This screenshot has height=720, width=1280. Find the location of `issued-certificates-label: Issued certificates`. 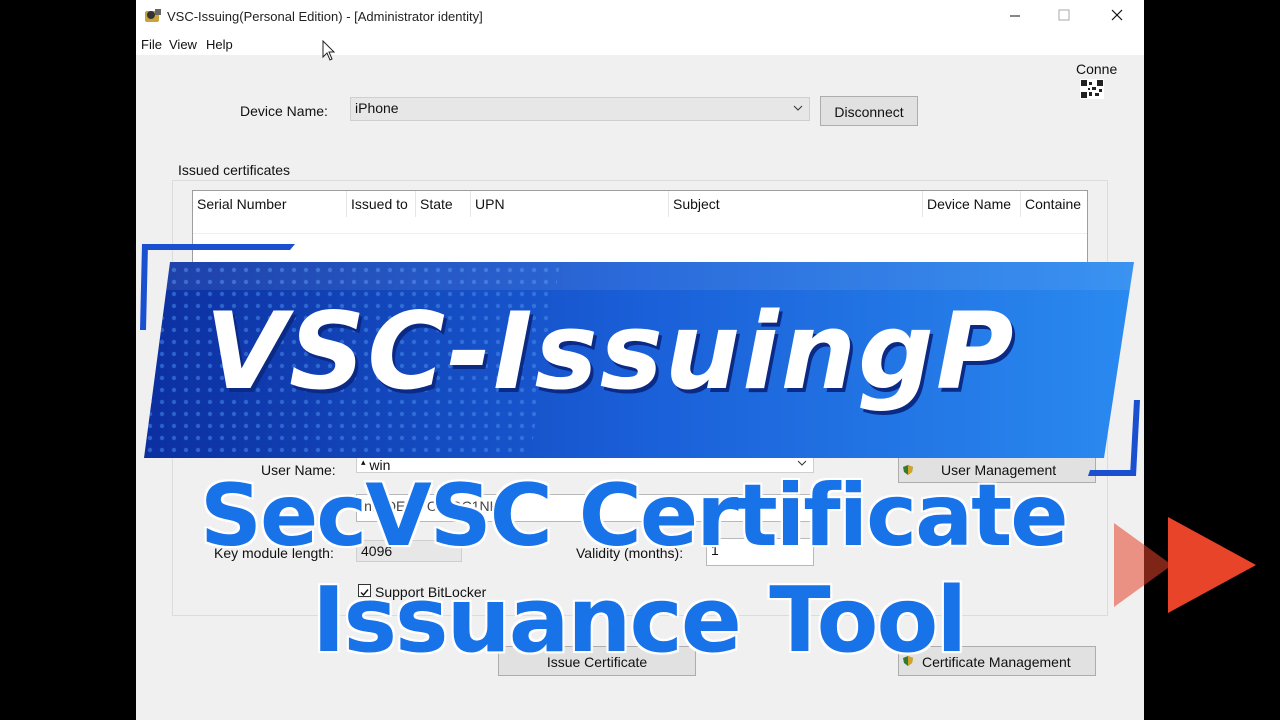

issued-certificates-label: Issued certificates is located at coordinates (234, 170).